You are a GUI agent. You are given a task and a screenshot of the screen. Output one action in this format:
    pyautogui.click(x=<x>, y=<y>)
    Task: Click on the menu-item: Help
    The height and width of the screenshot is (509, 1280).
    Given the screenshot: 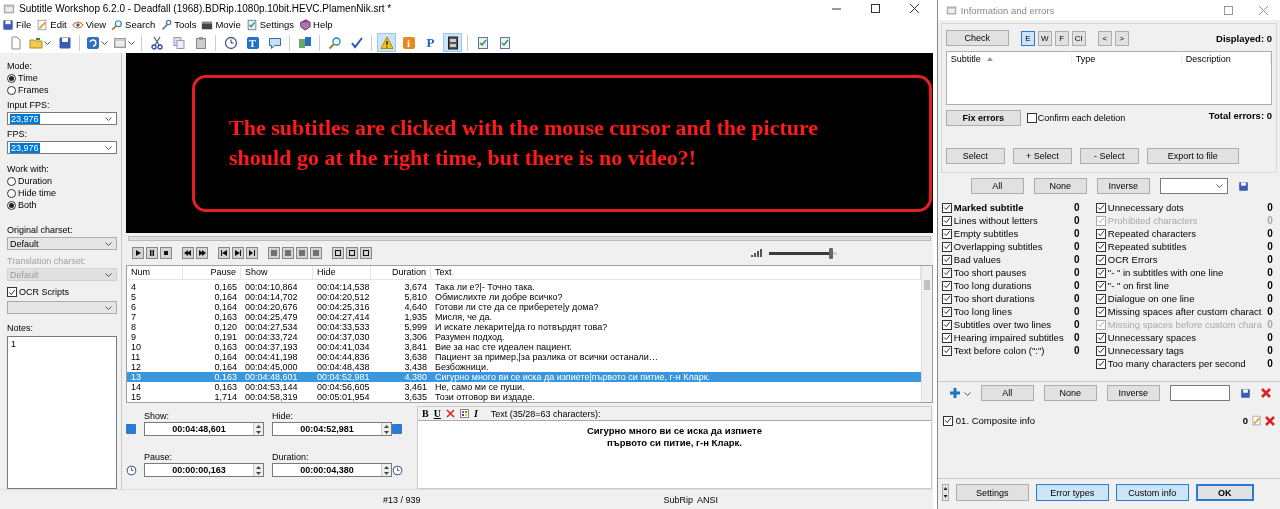 What is the action you would take?
    pyautogui.click(x=316, y=24)
    